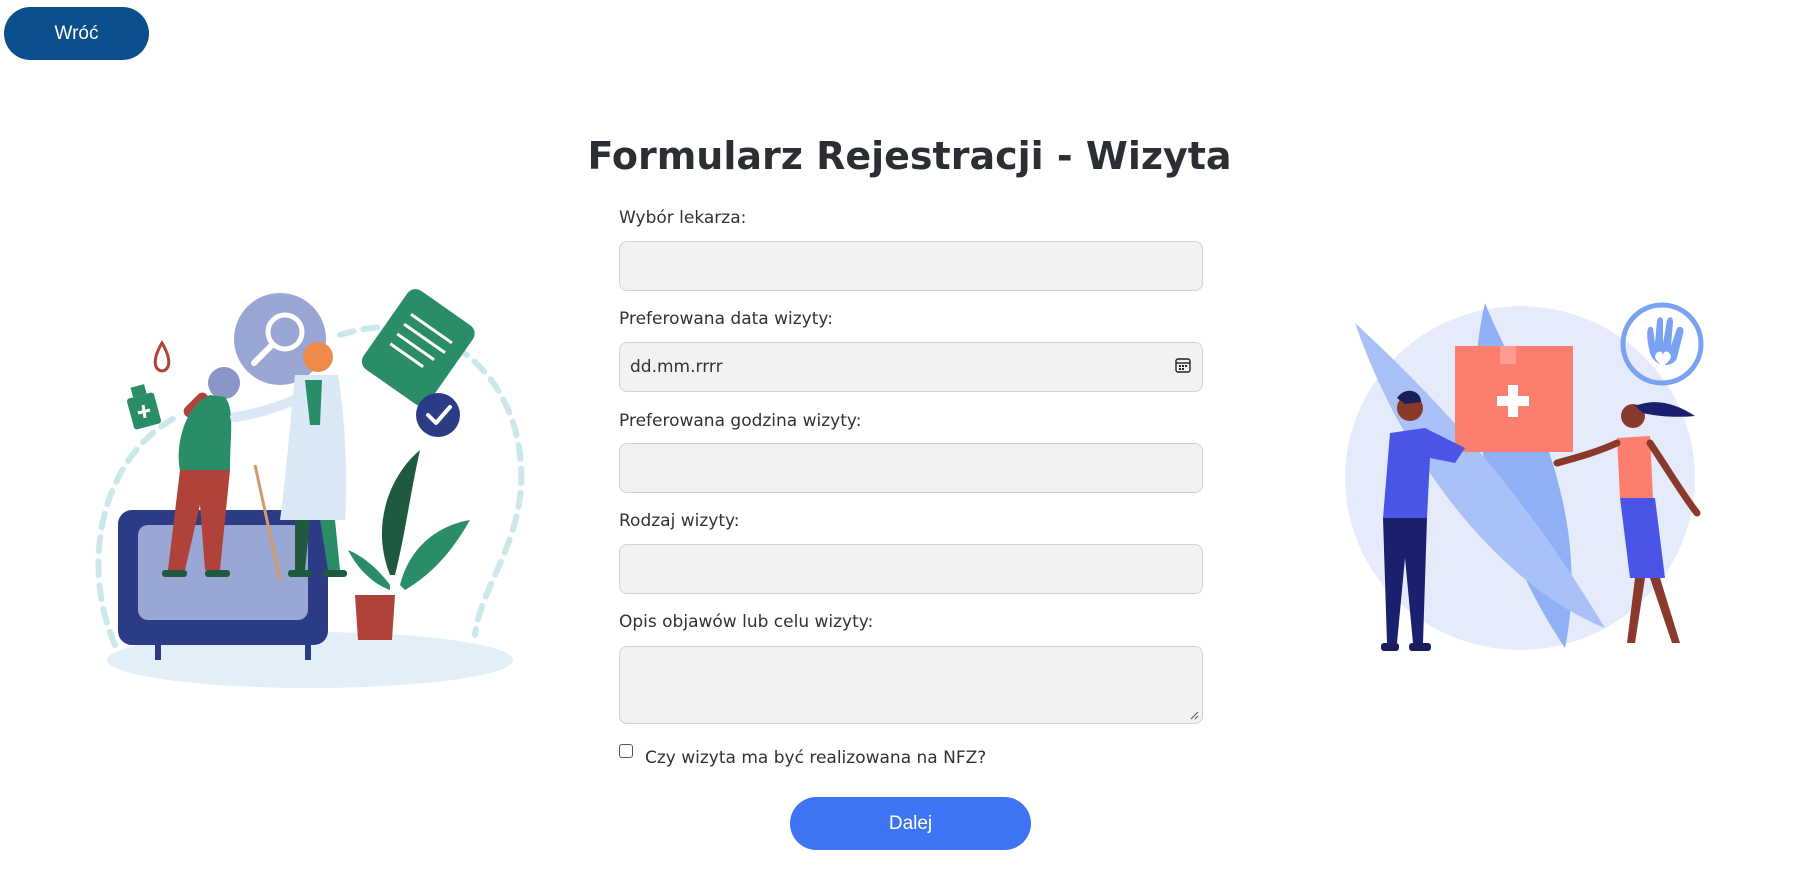 The width and height of the screenshot is (1813, 885). I want to click on date-placeholder: dd.mm.rrrr, so click(676, 367).